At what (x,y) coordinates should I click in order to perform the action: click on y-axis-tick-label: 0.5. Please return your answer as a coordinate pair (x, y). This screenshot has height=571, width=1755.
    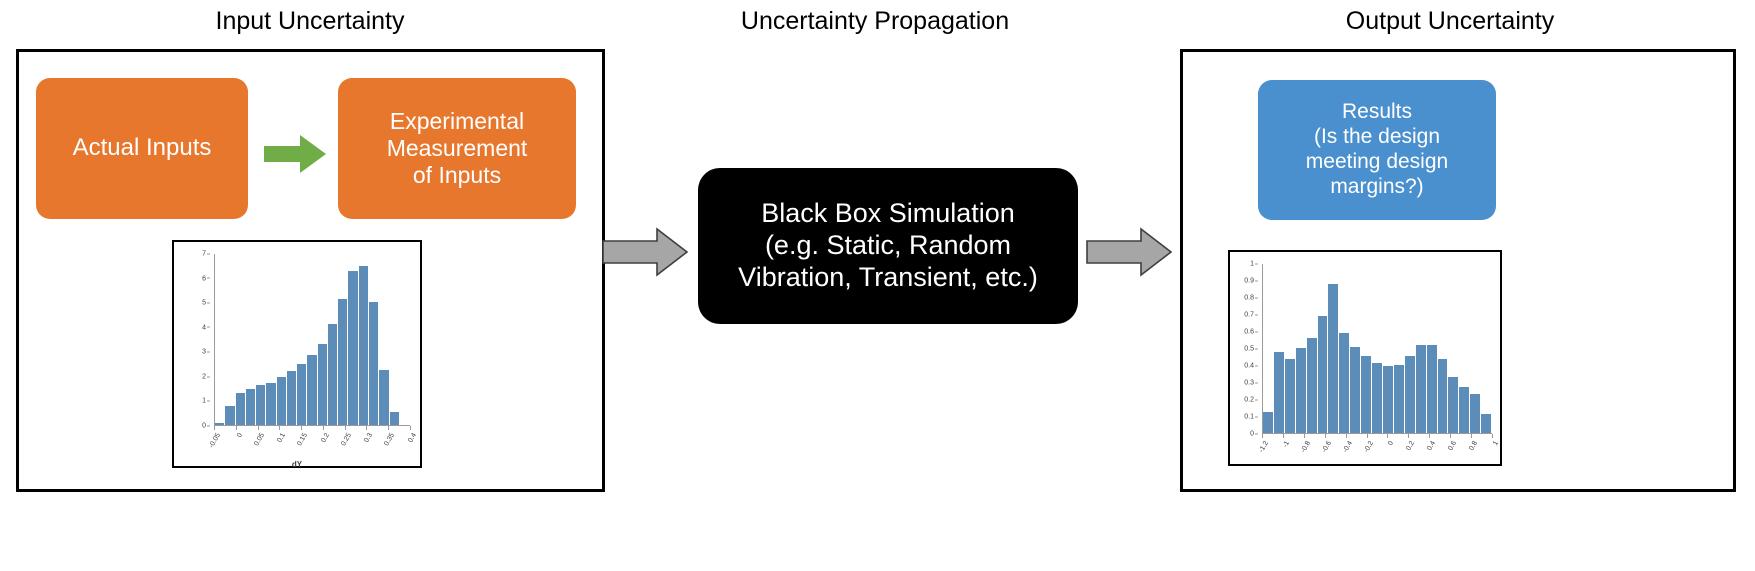
    Looking at the image, I should click on (1247, 349).